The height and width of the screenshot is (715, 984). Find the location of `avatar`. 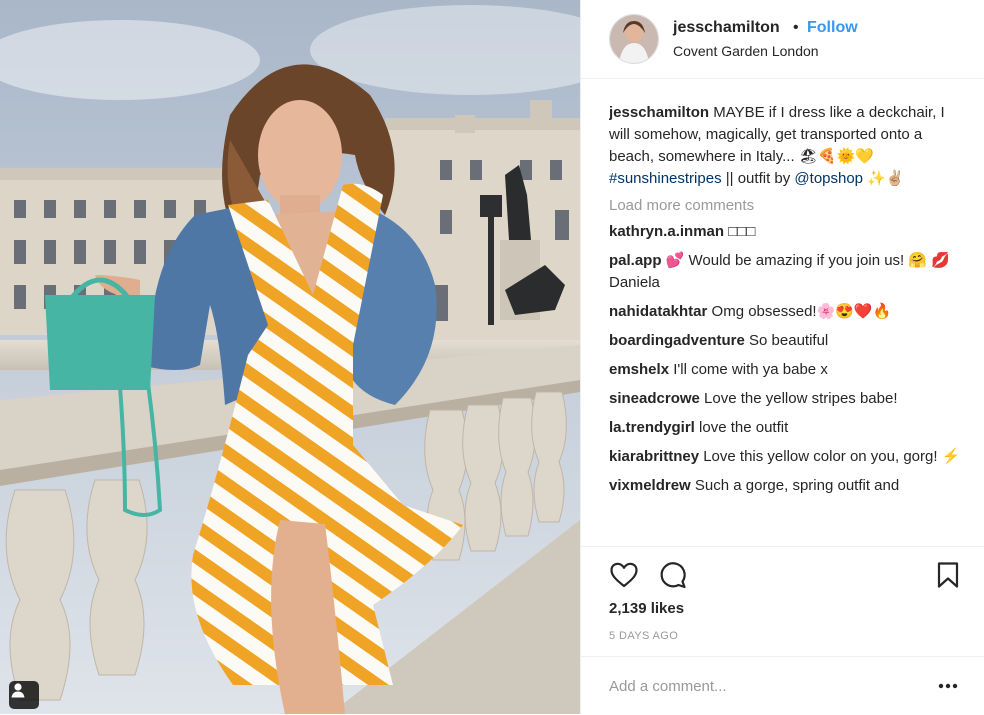

avatar is located at coordinates (634, 39).